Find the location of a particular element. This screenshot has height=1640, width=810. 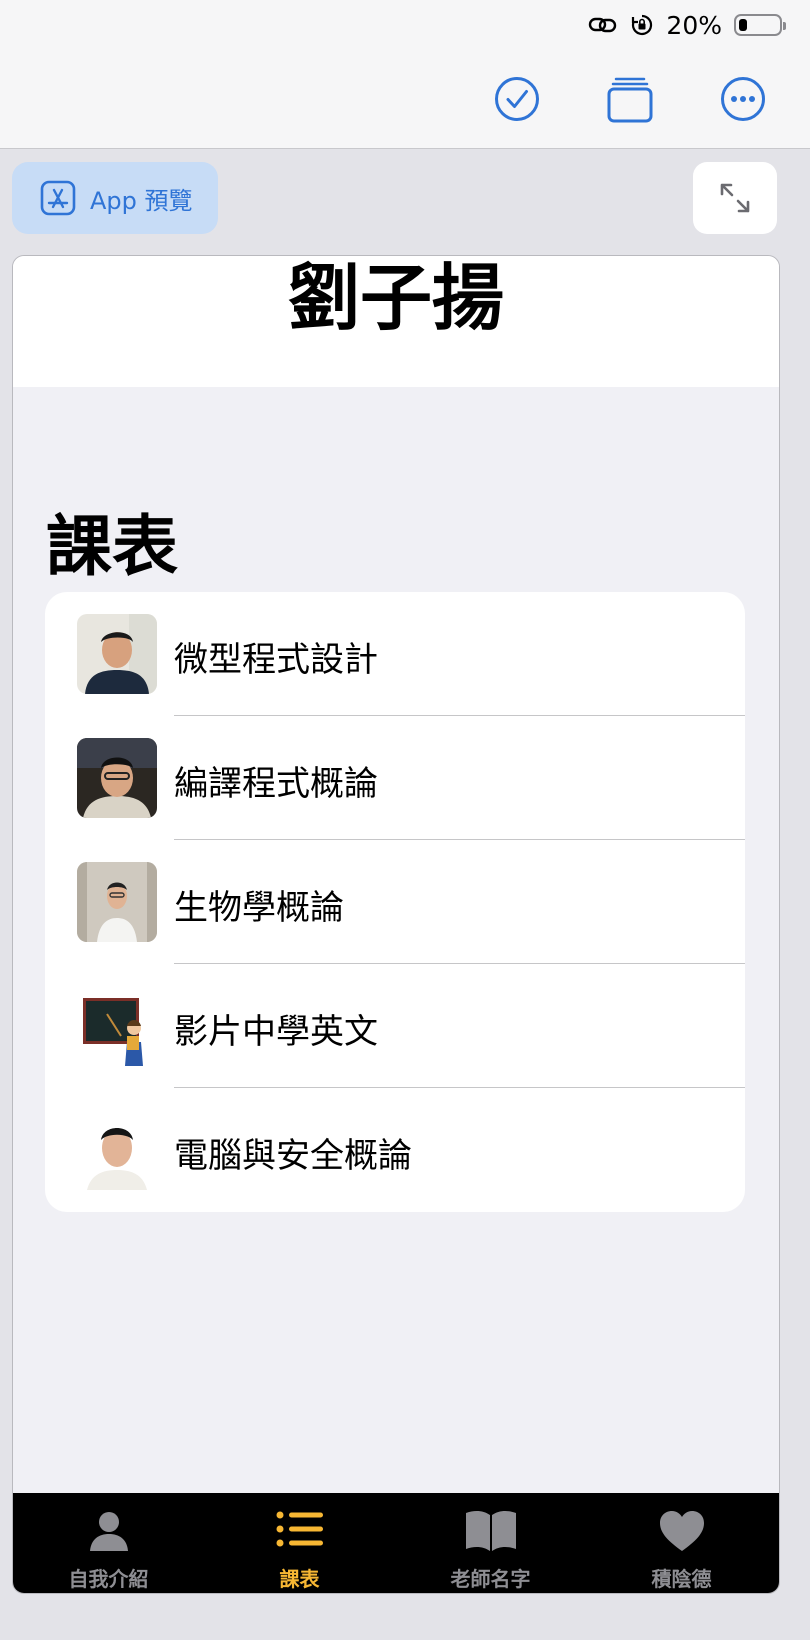

tab-self-intro: 自我介紹 is located at coordinates (108, 1543).